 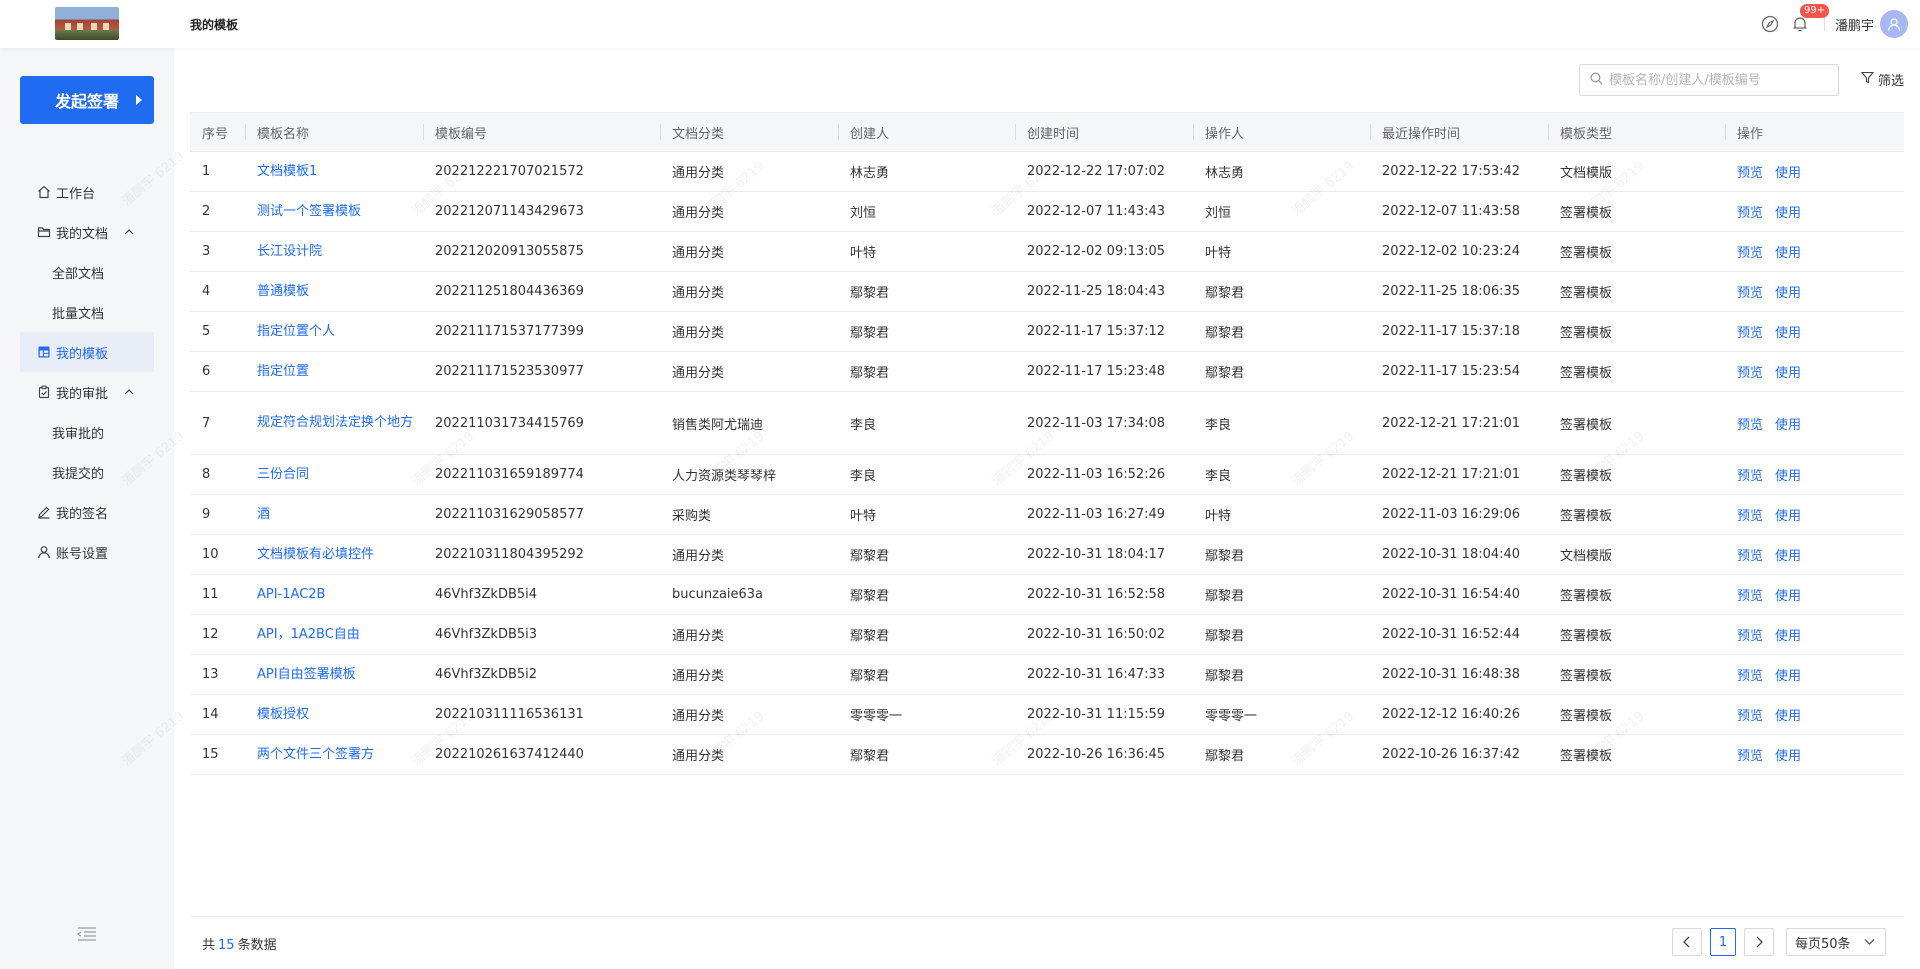 I want to click on cell-created: 2022-11-03 16:52:26, so click(x=1096, y=474).